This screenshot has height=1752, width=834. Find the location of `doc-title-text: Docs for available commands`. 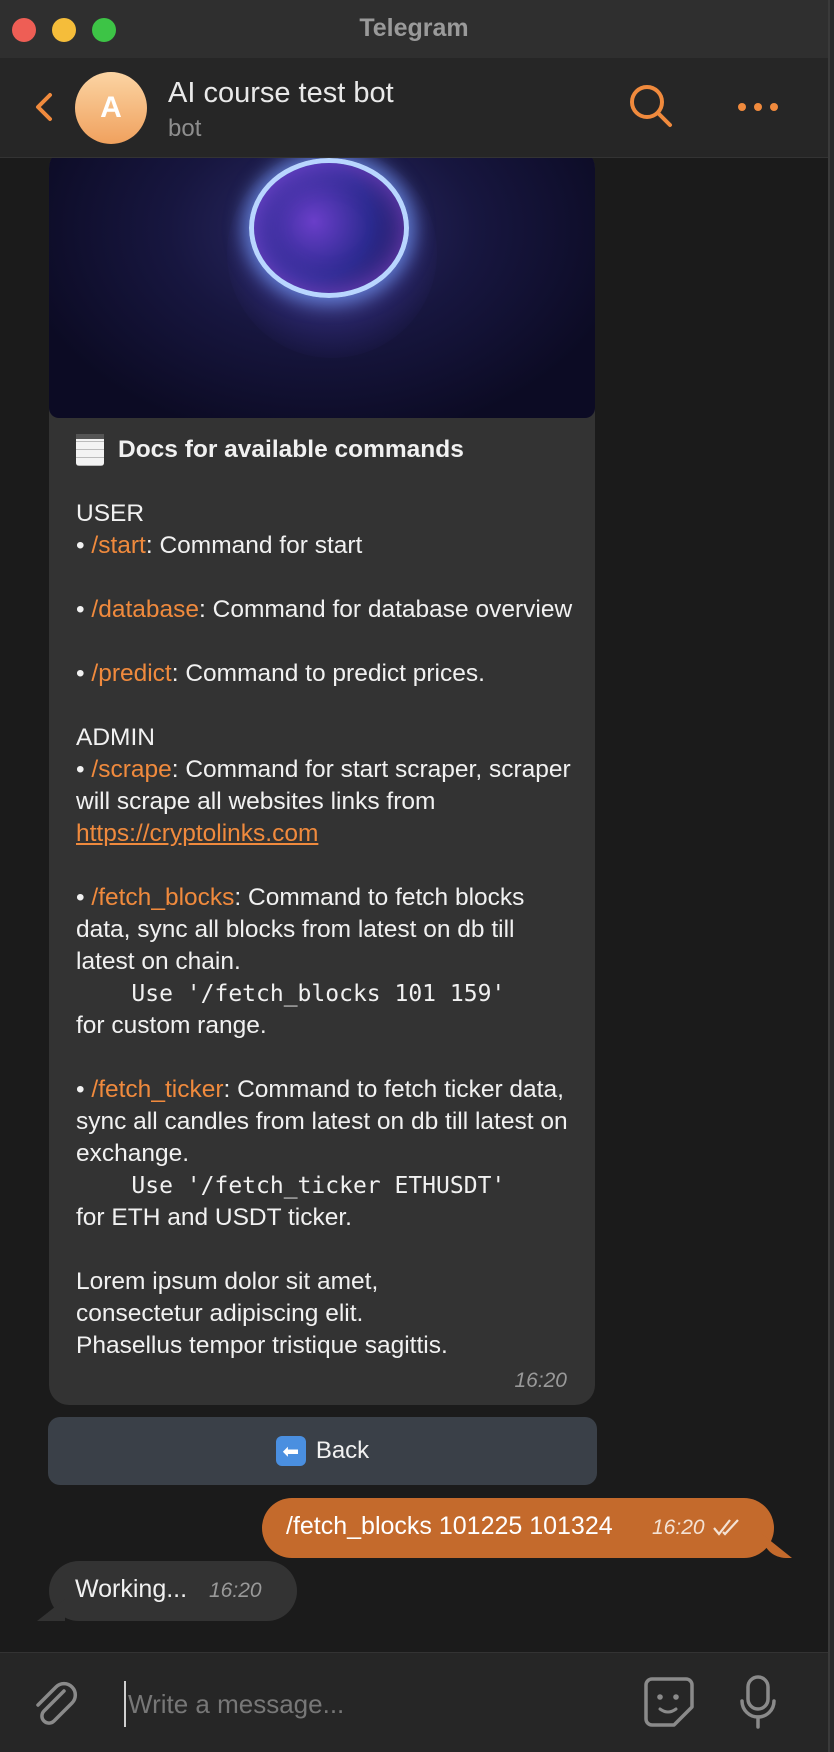

doc-title-text: Docs for available commands is located at coordinates (291, 449).